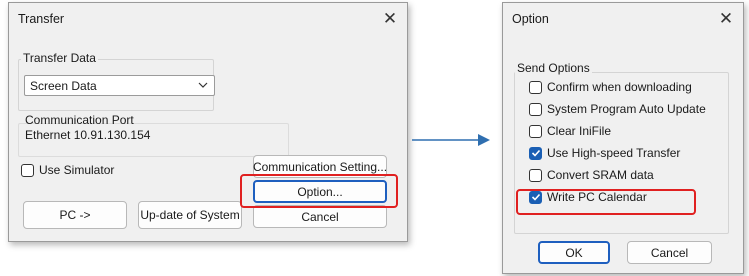  What do you see at coordinates (535, 131) in the screenshot?
I see `clear-inifile-box` at bounding box center [535, 131].